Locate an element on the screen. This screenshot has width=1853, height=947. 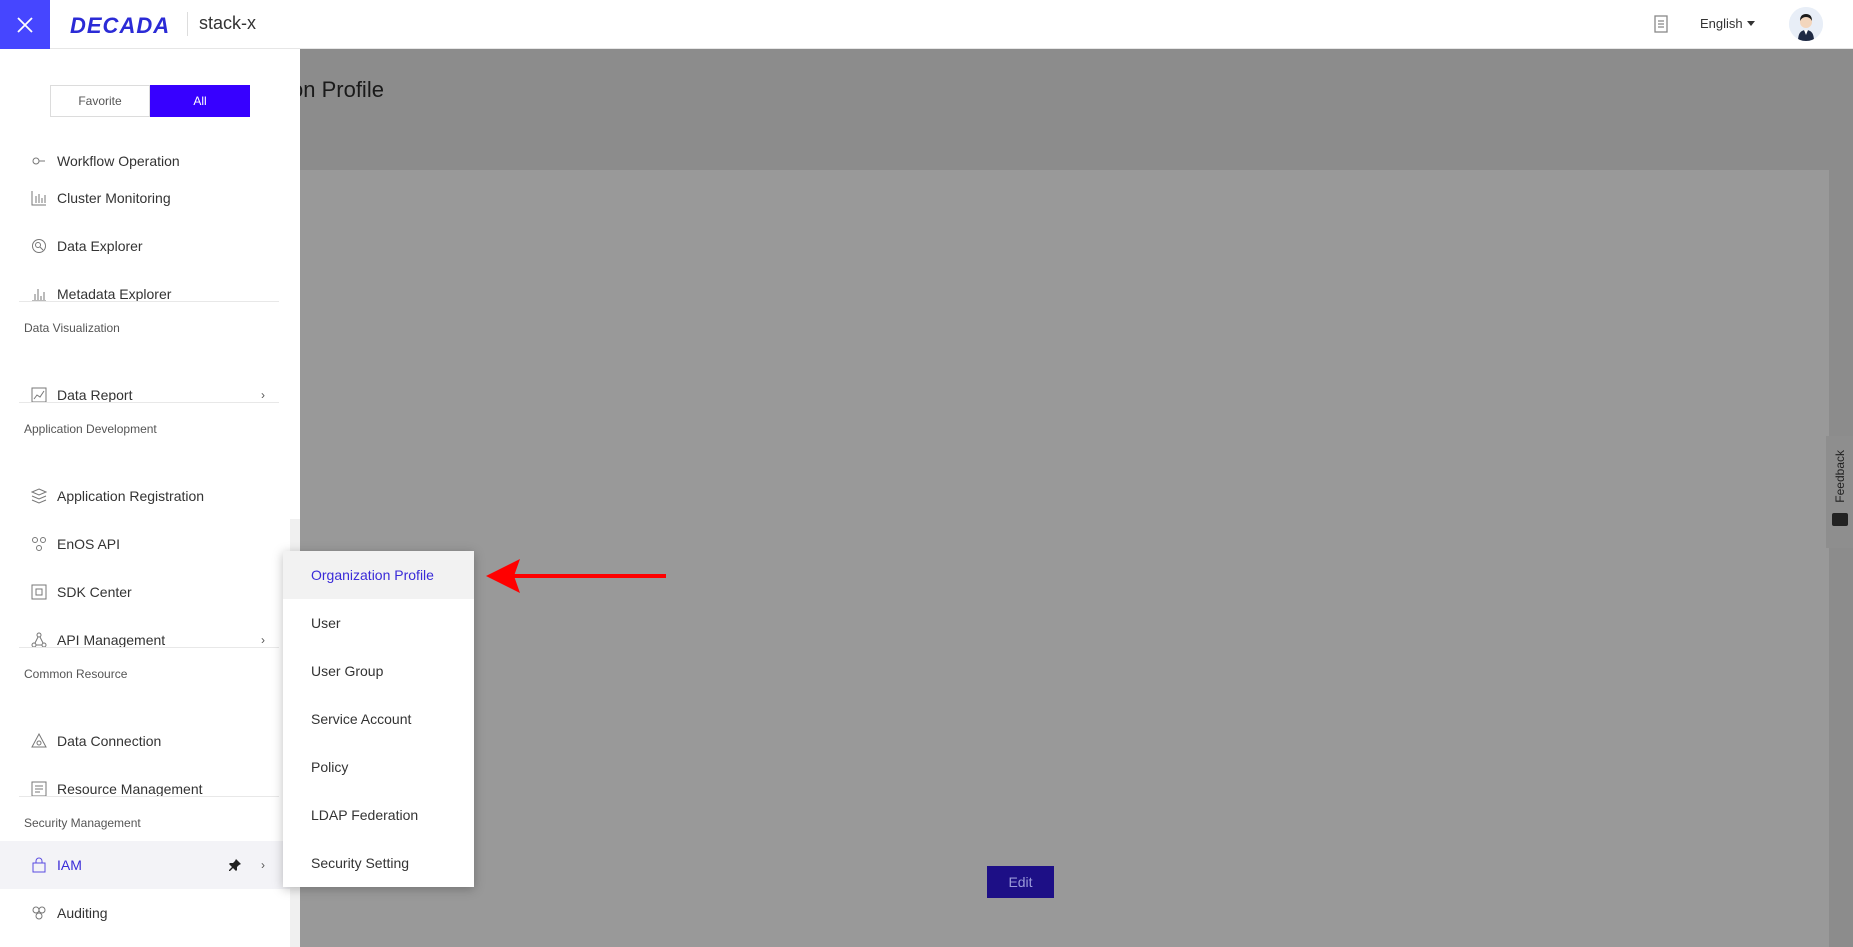
sidebar-item-label: Metadata Explorer is located at coordinates (114, 294).